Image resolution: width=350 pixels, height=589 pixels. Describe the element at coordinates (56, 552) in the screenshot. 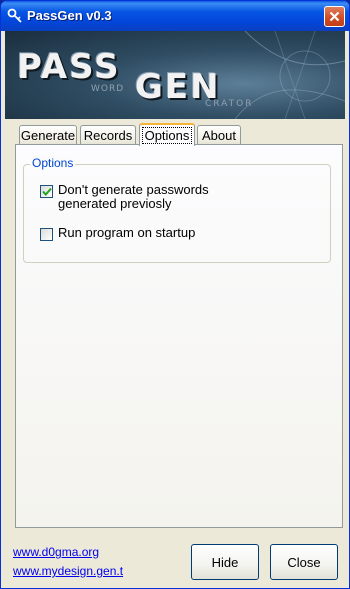

I see `link-d0gma: www.d0gma.org` at that location.